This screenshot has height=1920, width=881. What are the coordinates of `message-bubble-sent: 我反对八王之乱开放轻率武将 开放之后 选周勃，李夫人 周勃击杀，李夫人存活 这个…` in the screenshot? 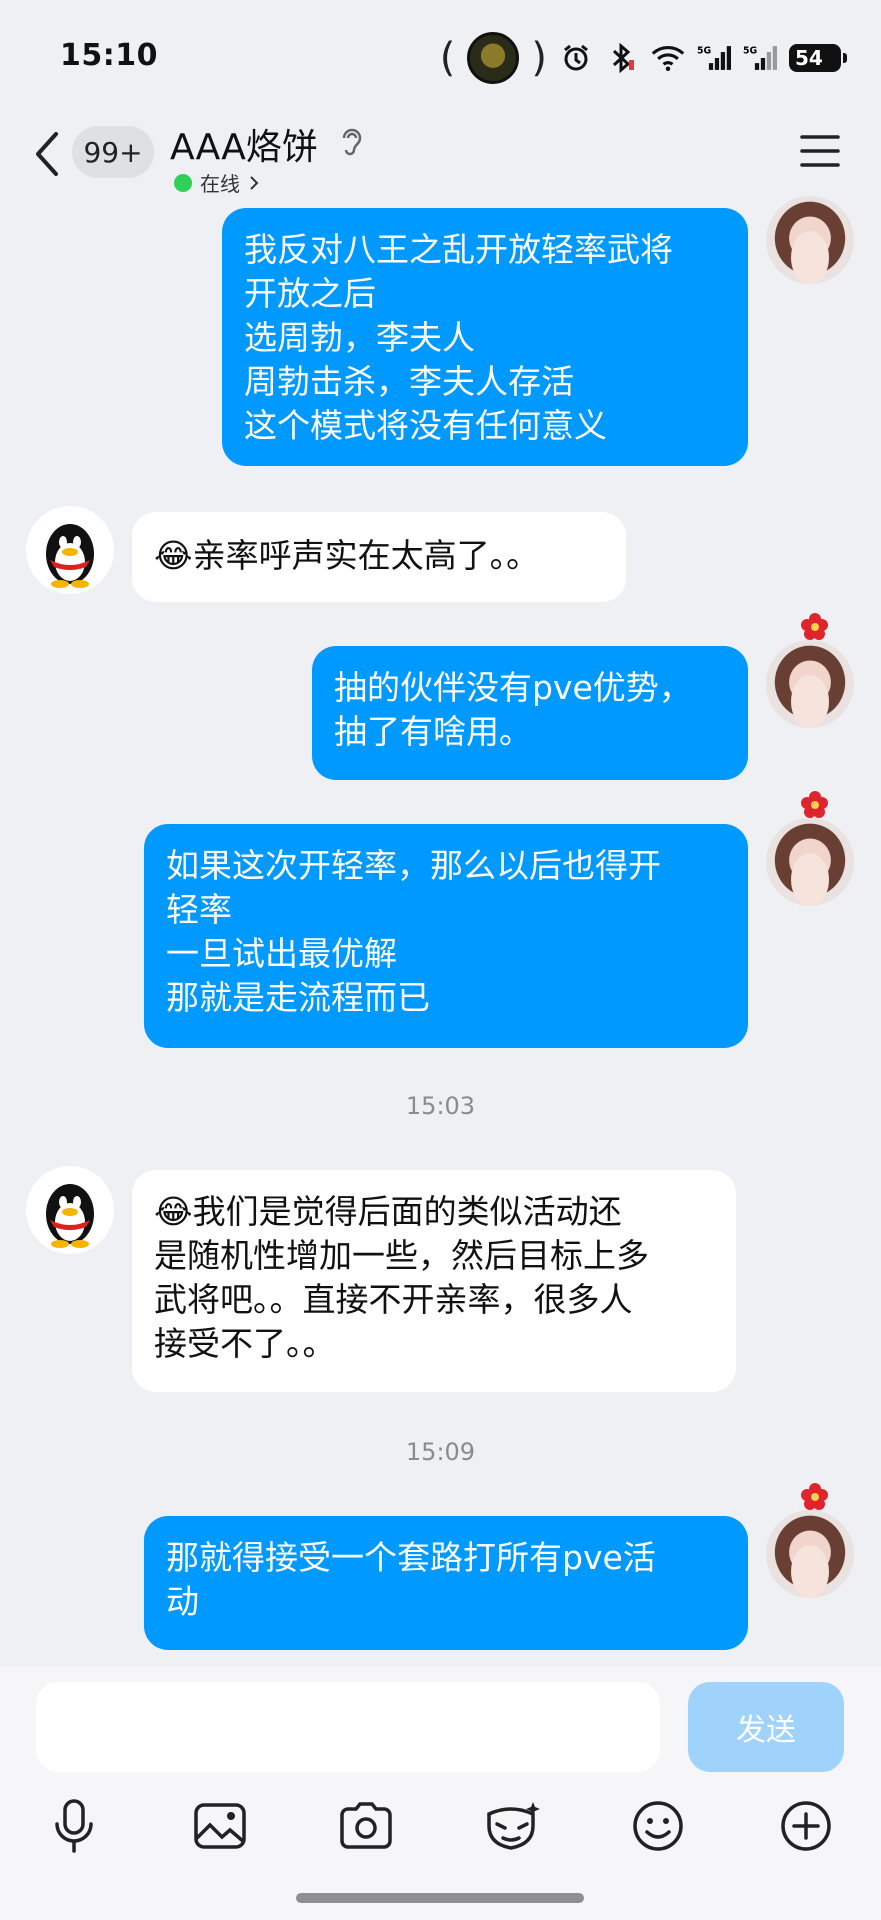 It's located at (485, 337).